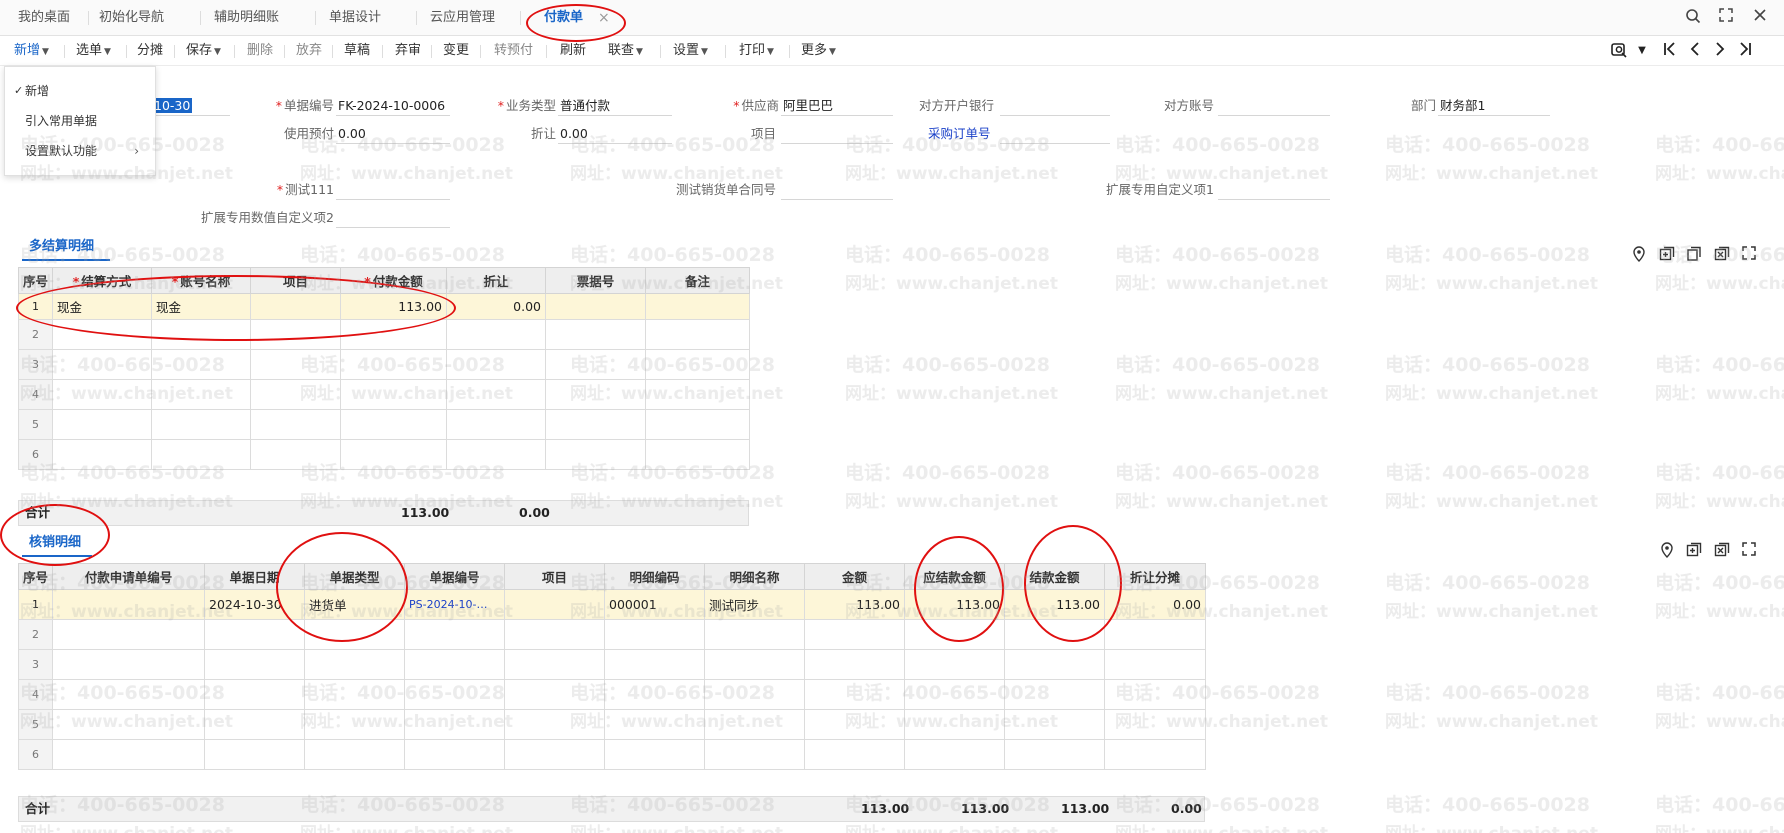  What do you see at coordinates (93, 51) in the screenshot?
I see `select-button: 选单 ▼` at bounding box center [93, 51].